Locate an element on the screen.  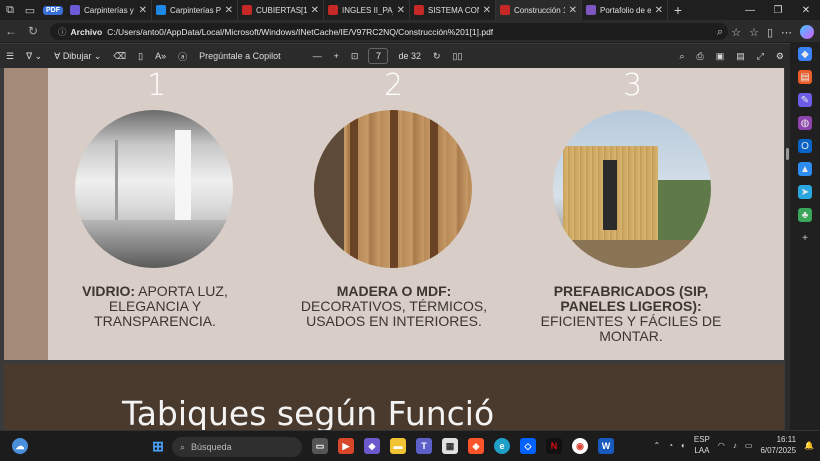
draw-button: ∀ Dibujar ⌄ is located at coordinates (77, 56).